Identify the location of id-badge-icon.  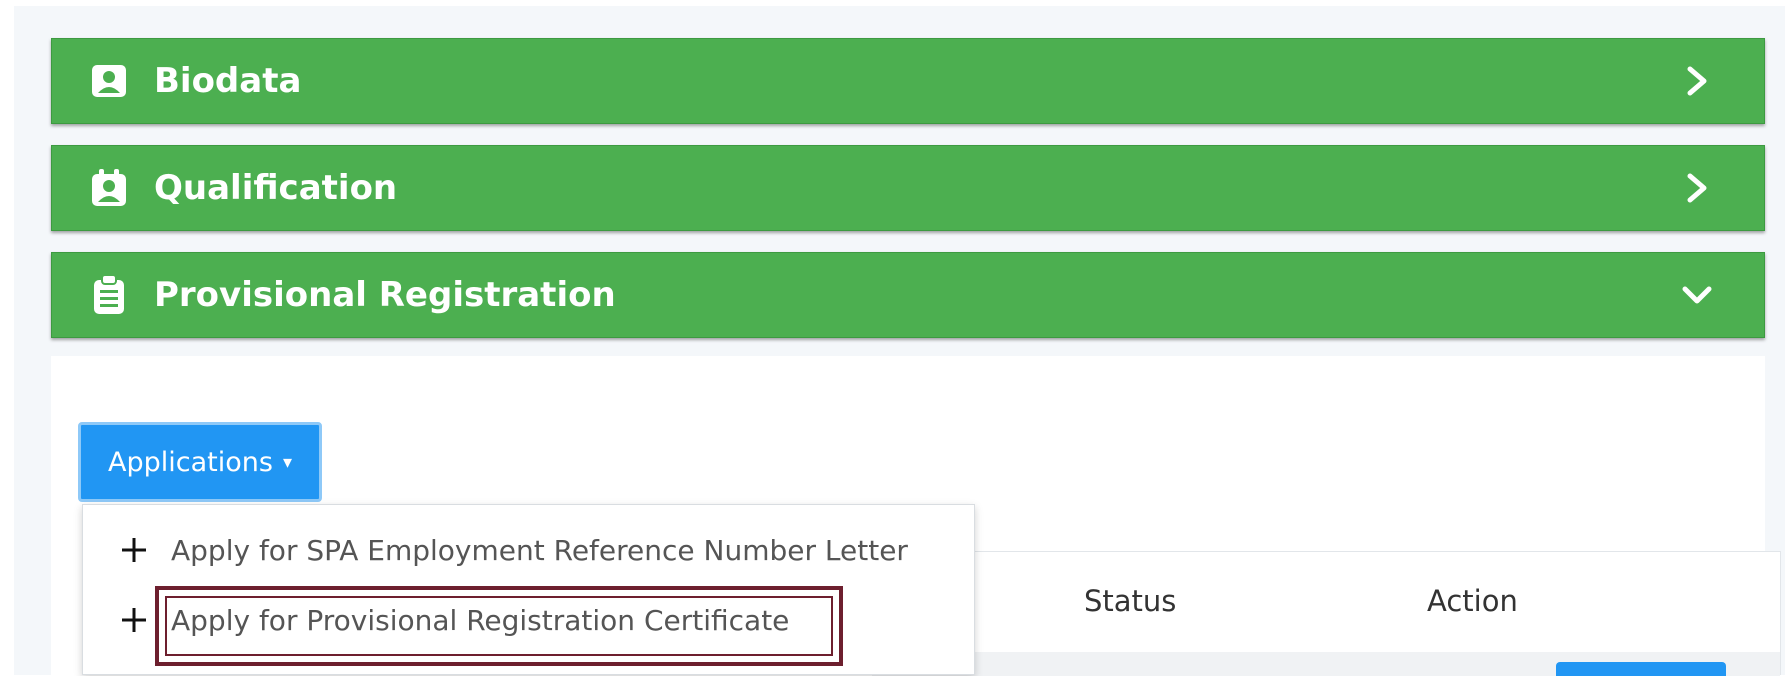
(109, 81).